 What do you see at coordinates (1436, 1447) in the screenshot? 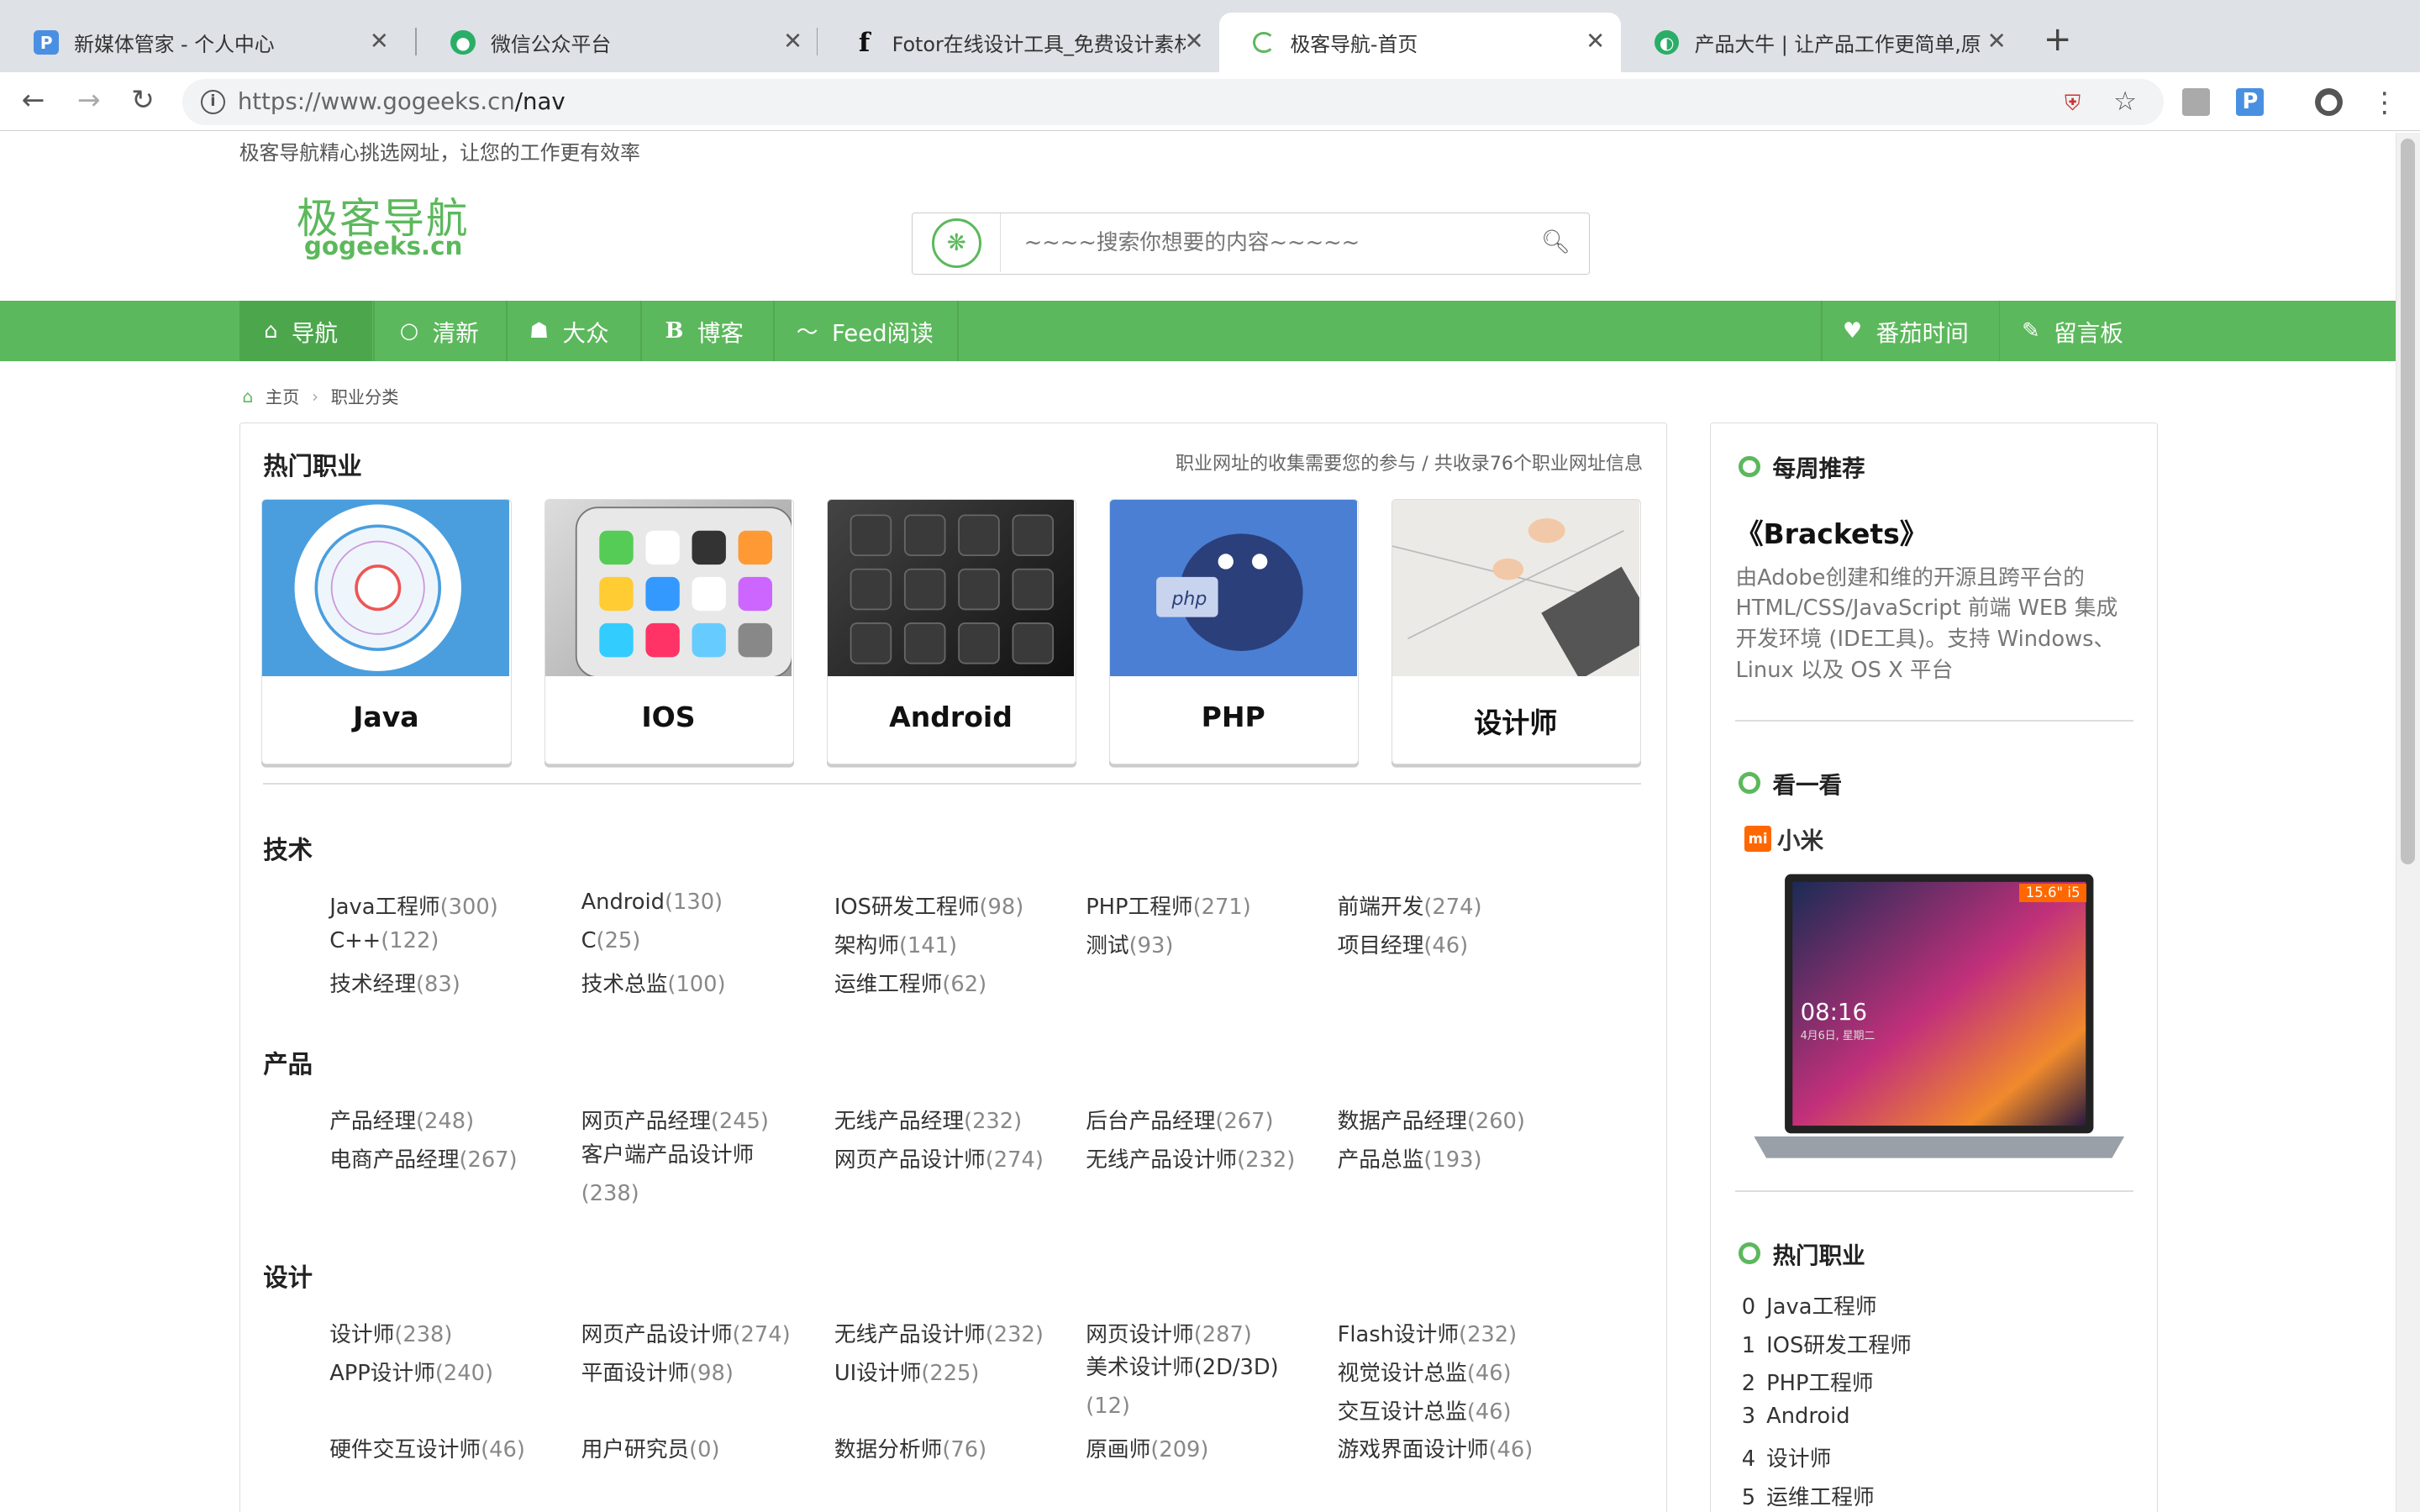
I see `career-link: 游戏界面设计师(46)` at bounding box center [1436, 1447].